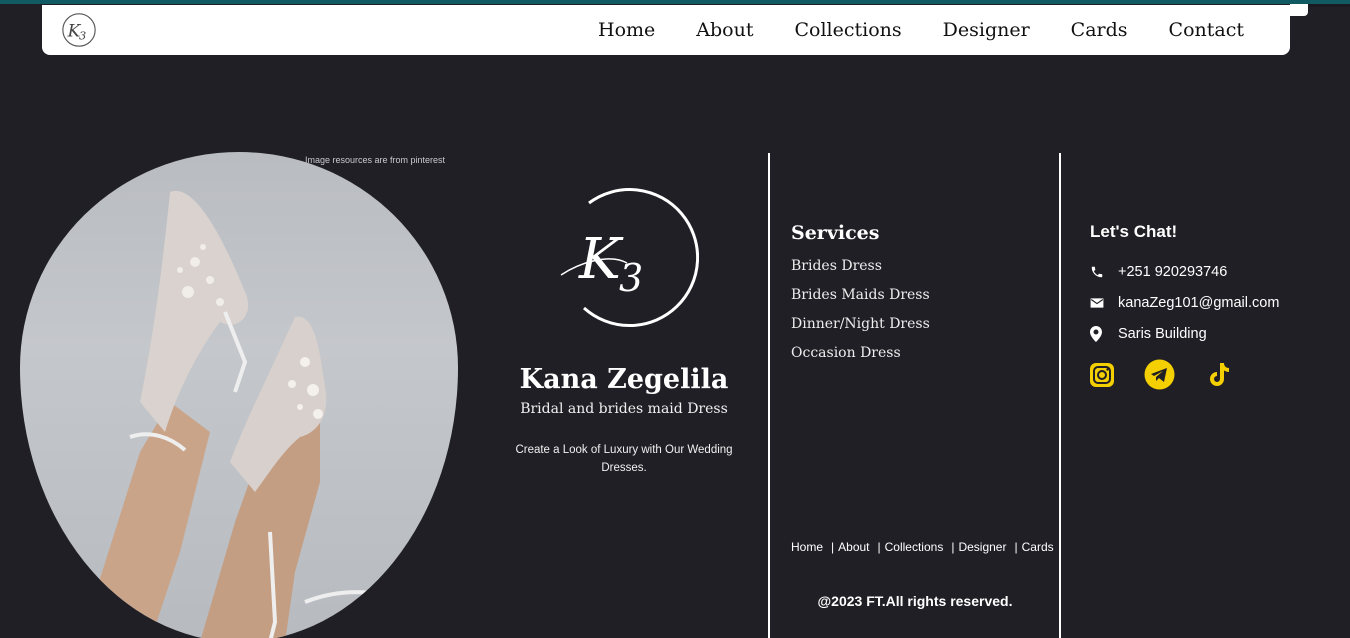 This screenshot has width=1350, height=638. What do you see at coordinates (807, 547) in the screenshot?
I see `footer-link-home: Home` at bounding box center [807, 547].